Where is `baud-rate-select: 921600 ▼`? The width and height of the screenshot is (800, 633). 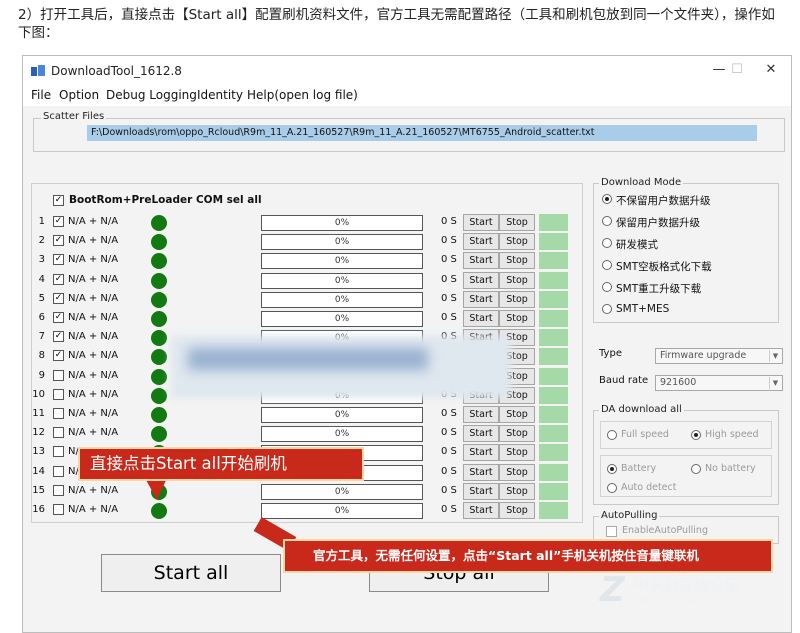 baud-rate-select: 921600 ▼ is located at coordinates (719, 383).